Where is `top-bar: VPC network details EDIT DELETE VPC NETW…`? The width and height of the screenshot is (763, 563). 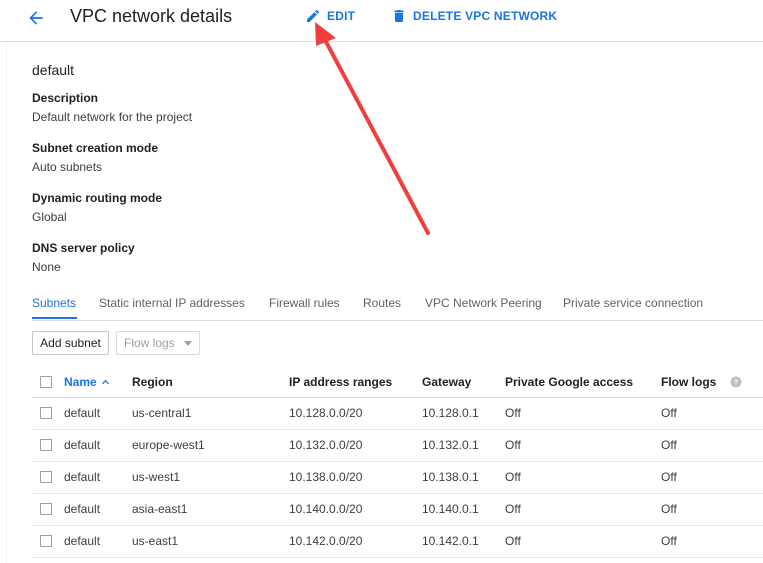 top-bar: VPC network details EDIT DELETE VPC NETW… is located at coordinates (381, 21).